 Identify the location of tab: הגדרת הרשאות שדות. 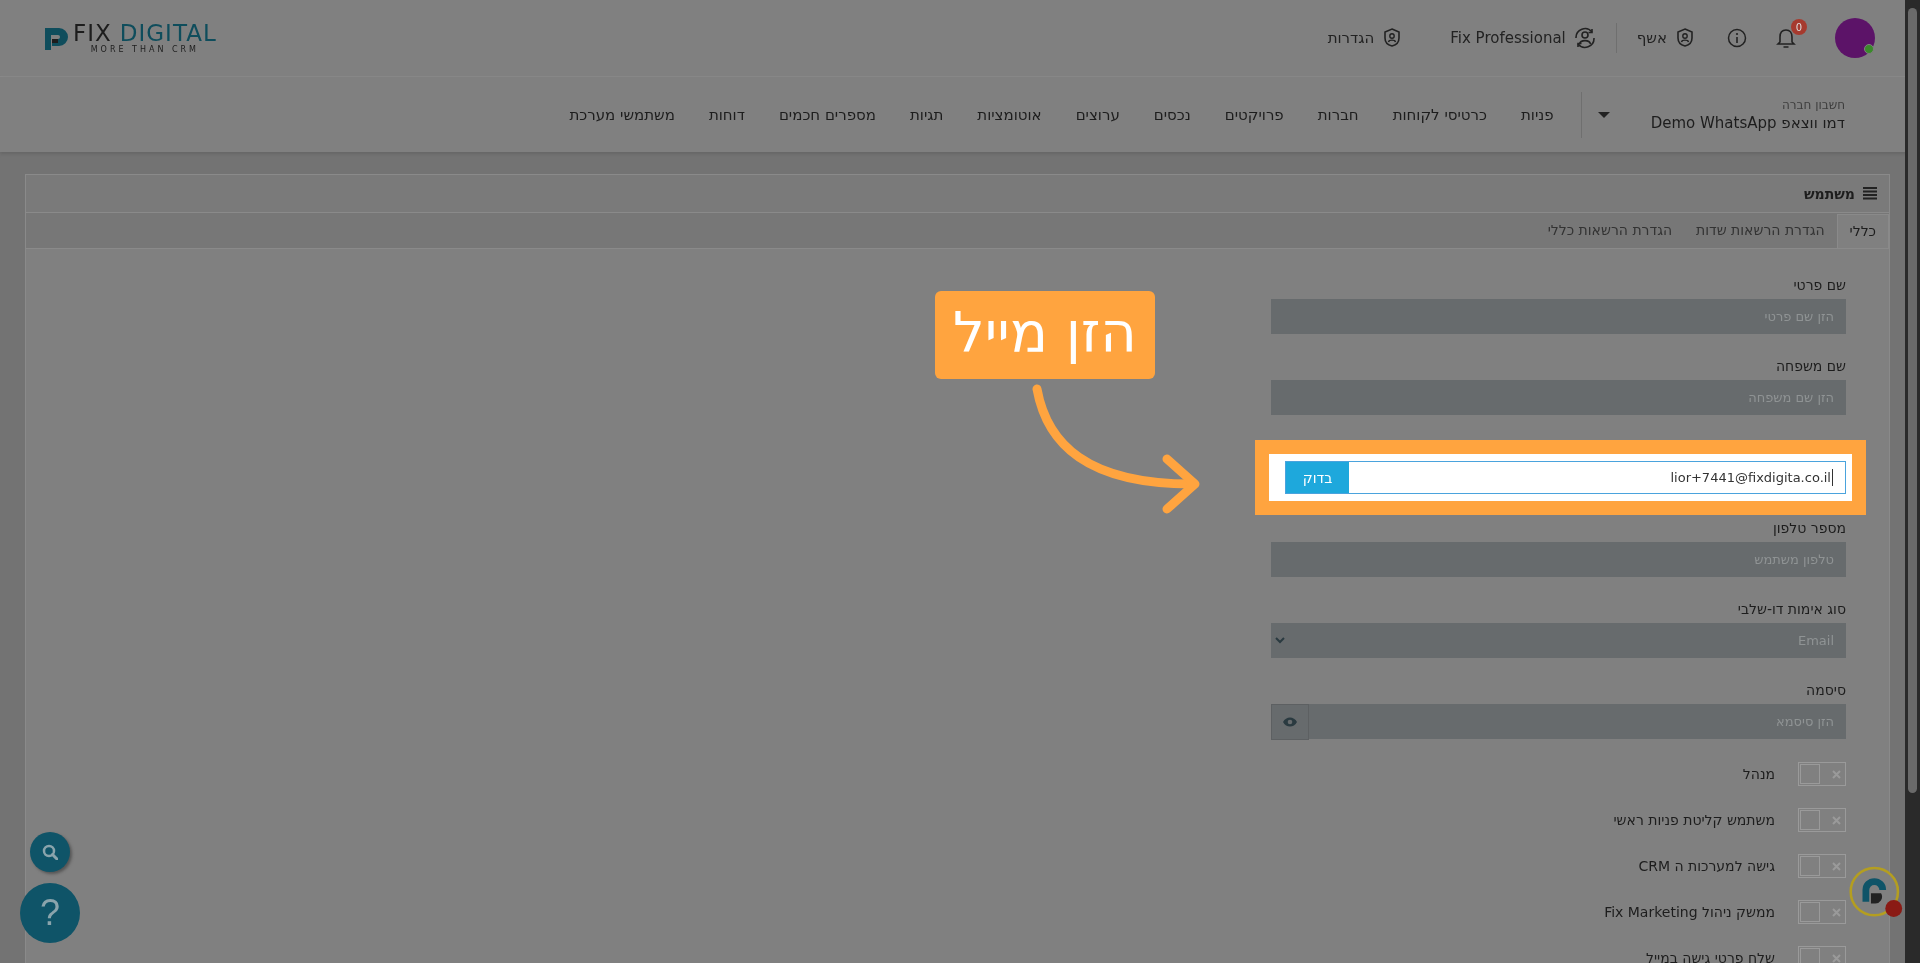
(1760, 231).